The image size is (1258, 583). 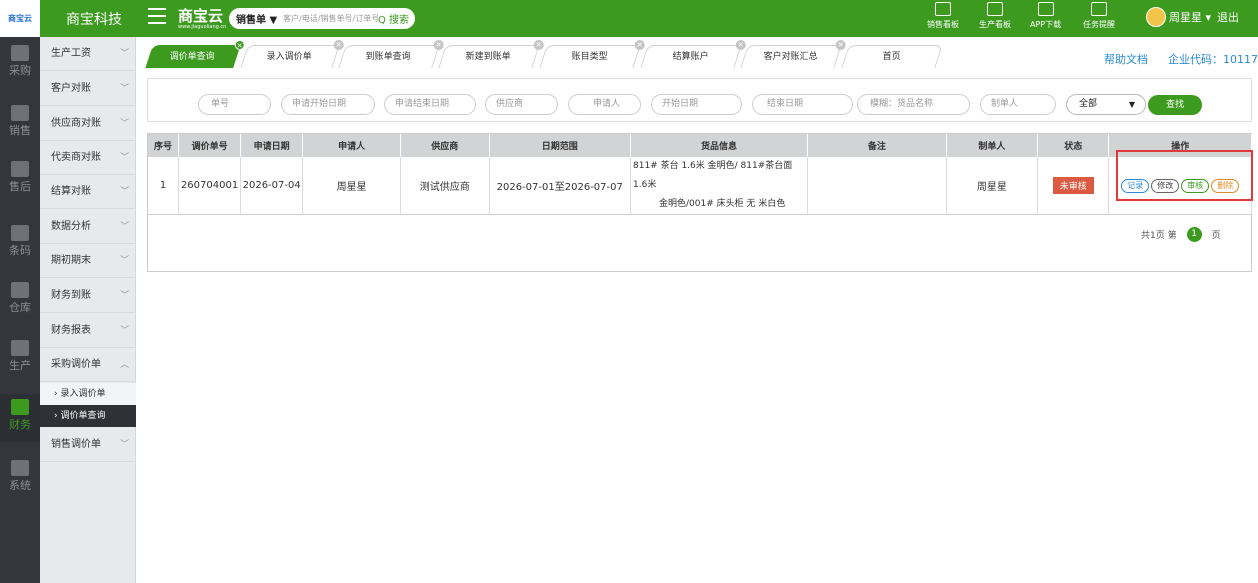 I want to click on sidebar-item-agent-reconcile: 代卖商对账 ﹀, so click(x=88, y=158).